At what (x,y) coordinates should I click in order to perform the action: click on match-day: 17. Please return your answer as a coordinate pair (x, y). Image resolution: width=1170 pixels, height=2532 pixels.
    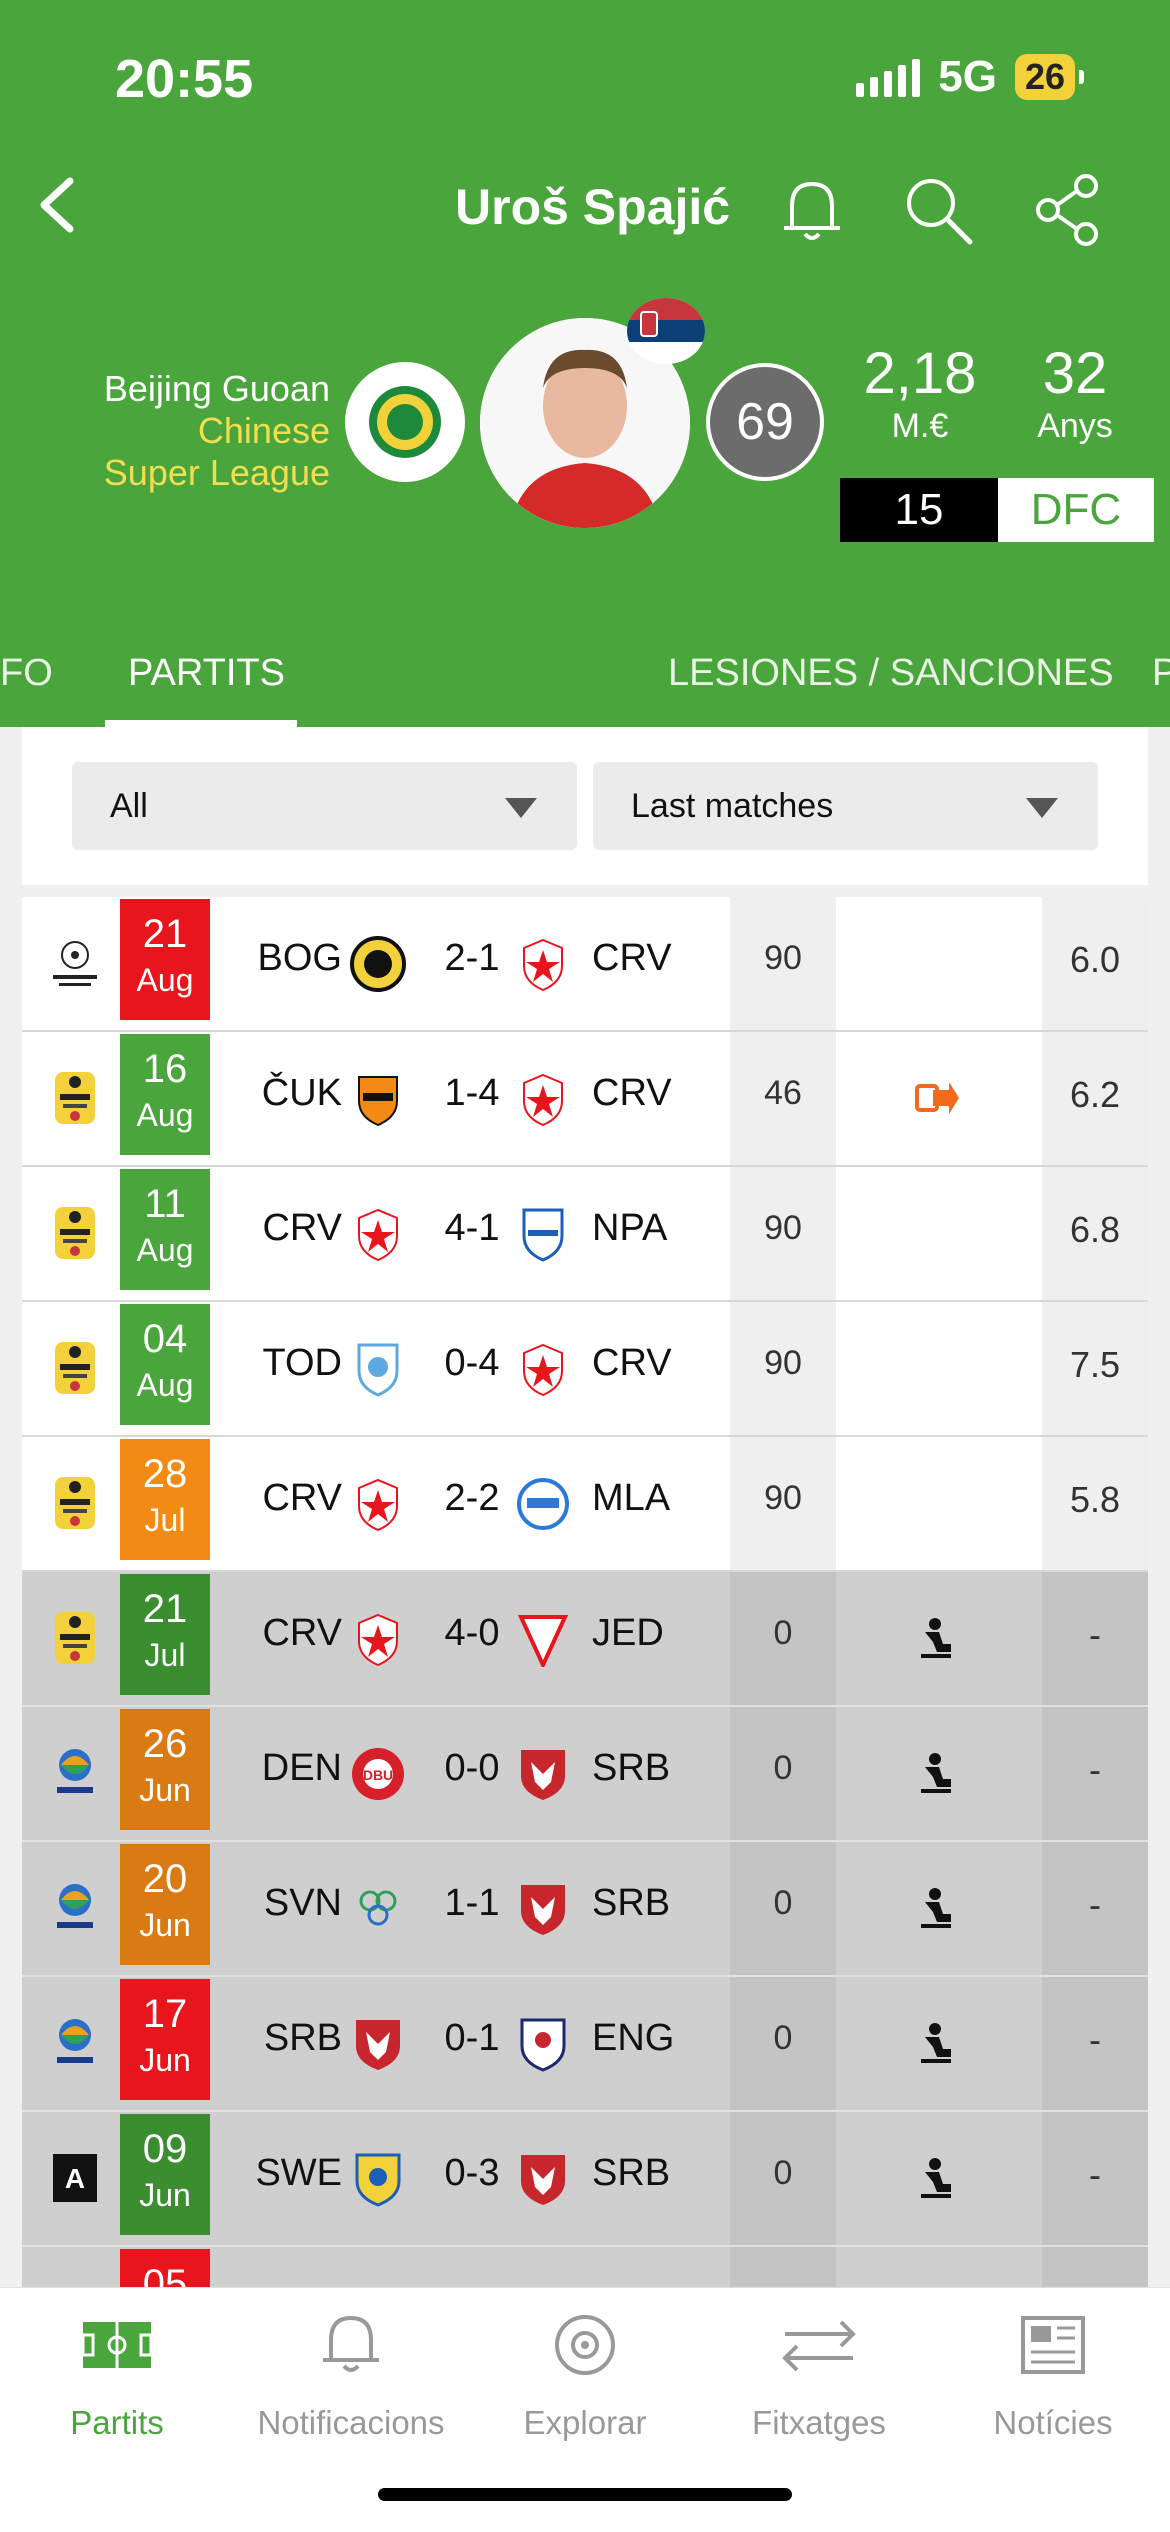
    Looking at the image, I should click on (165, 2014).